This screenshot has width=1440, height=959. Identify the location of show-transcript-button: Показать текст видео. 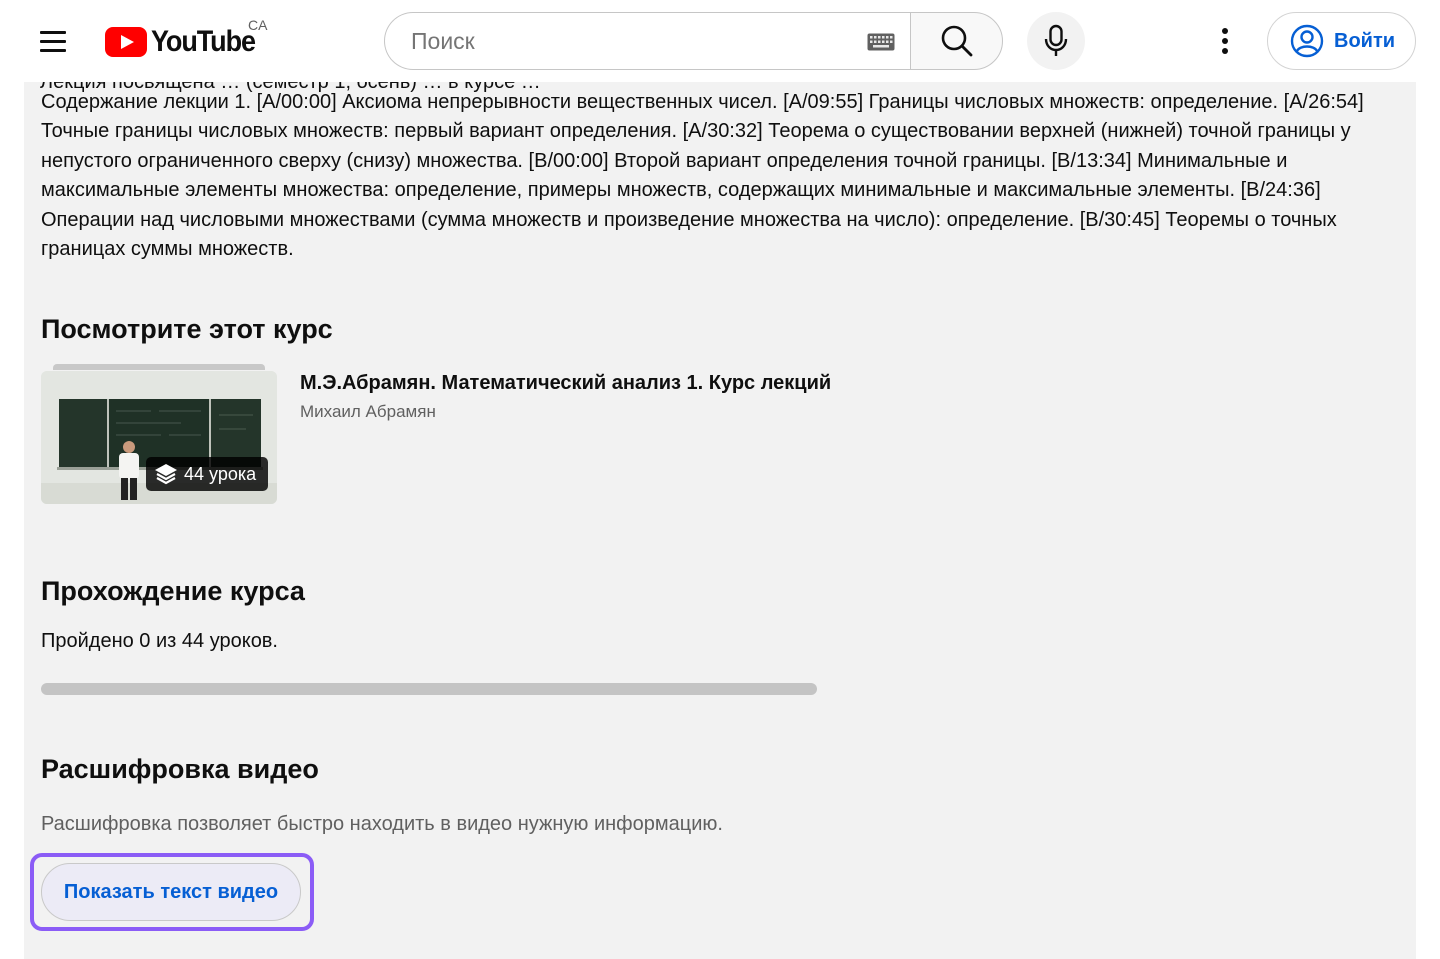
(171, 892).